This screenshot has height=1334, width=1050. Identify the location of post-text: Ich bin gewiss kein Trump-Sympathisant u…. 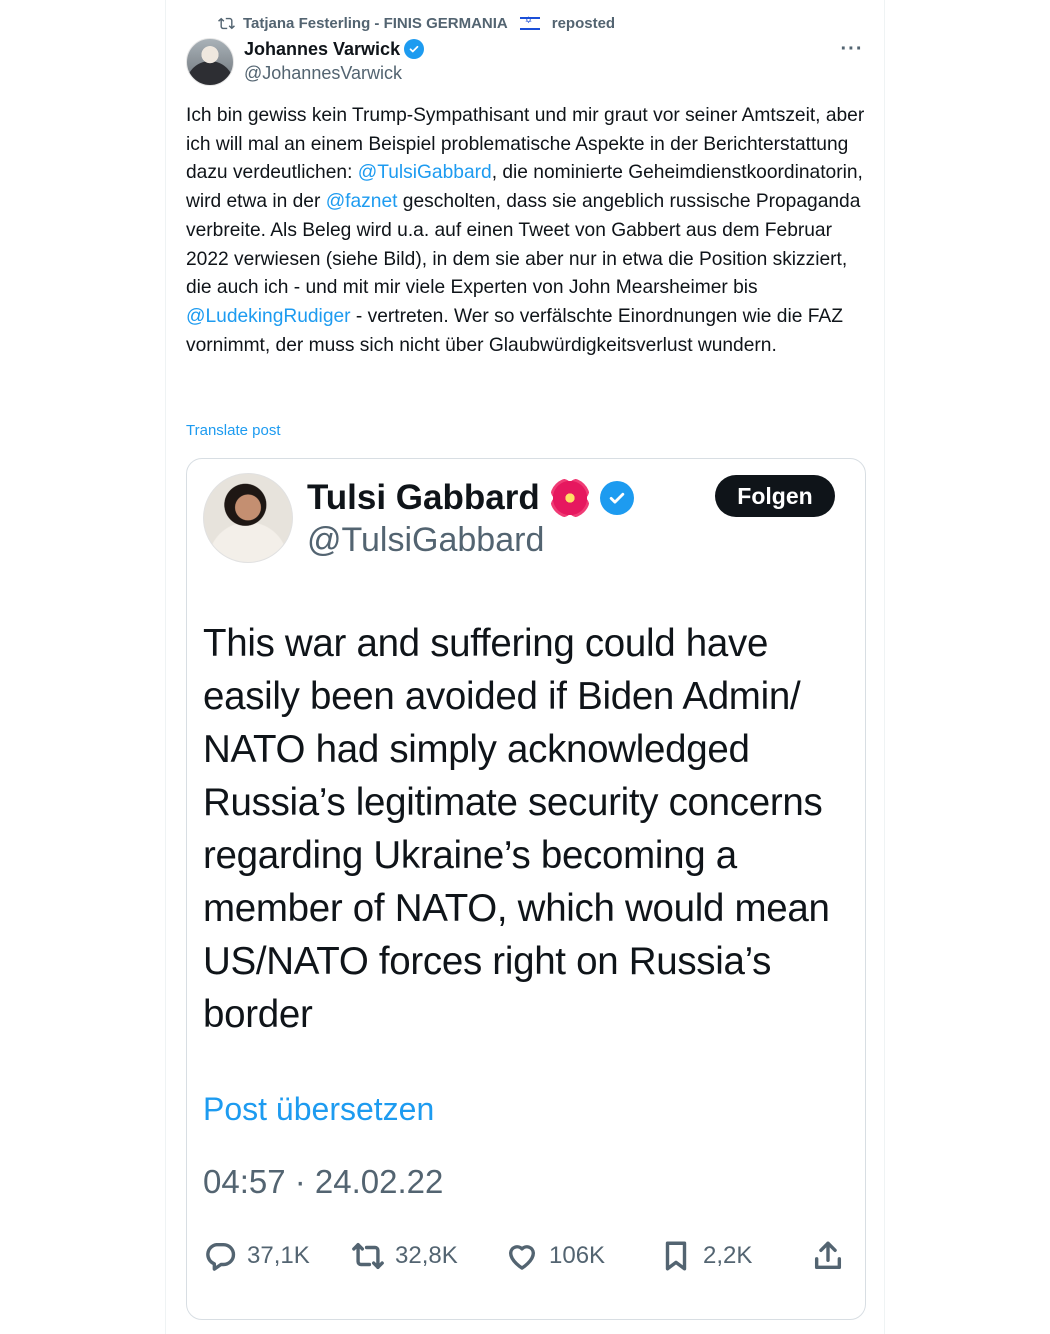
(526, 231).